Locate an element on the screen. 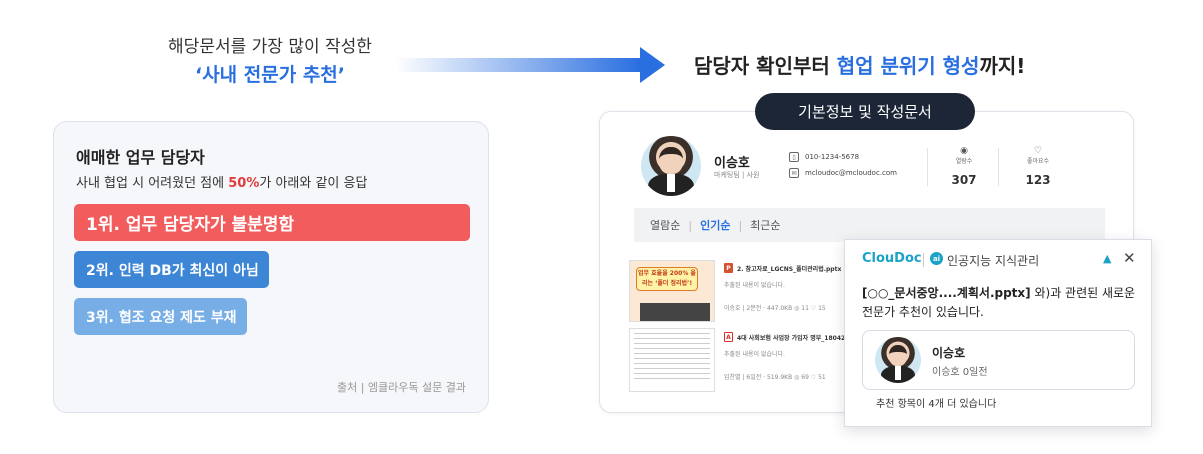 The image size is (1203, 454). rank-1-bar: 1위. 업무 담당자가 불분명함 is located at coordinates (272, 222).